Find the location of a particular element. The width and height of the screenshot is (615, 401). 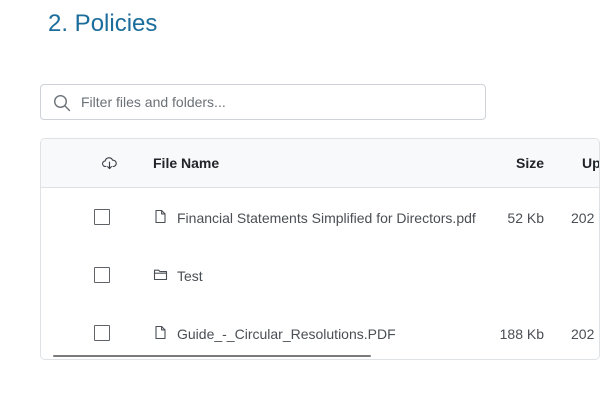

file-size: 52 Kb is located at coordinates (525, 218).